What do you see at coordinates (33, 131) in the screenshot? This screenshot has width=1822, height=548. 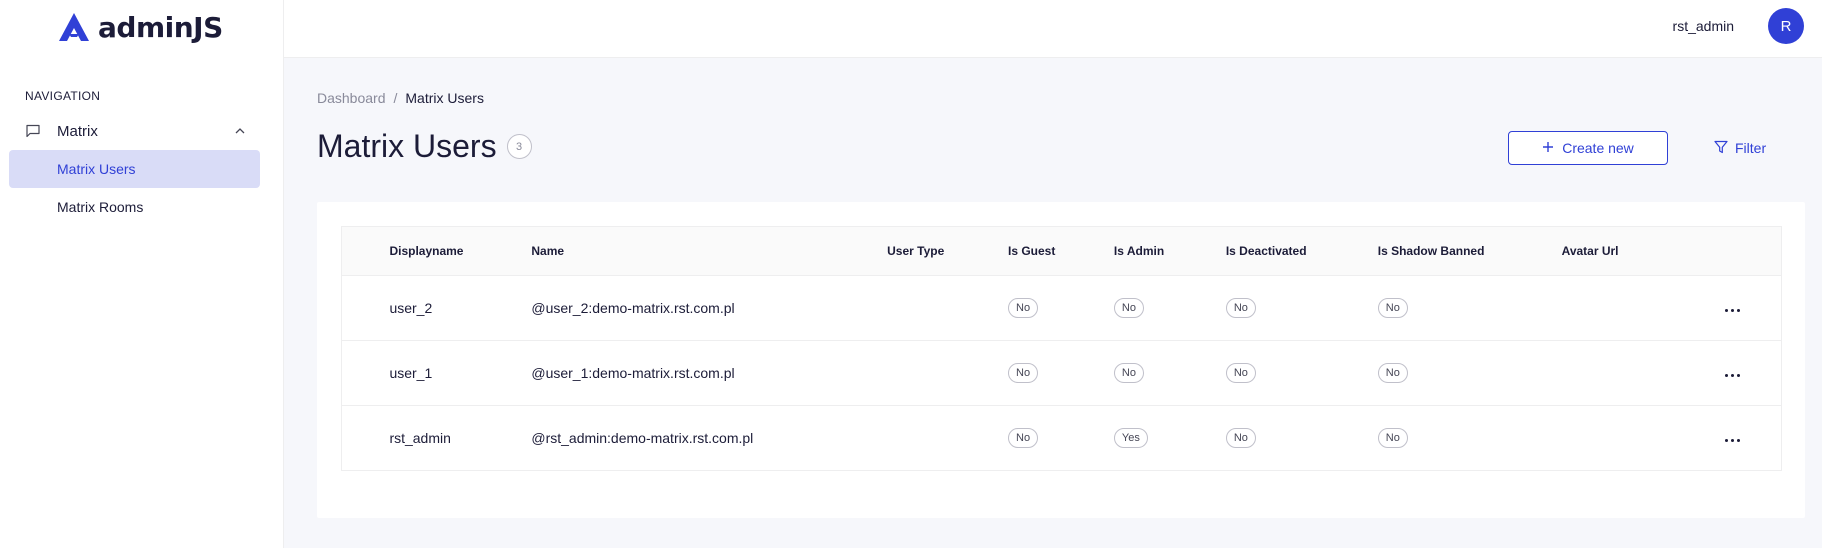 I see `message-icon` at bounding box center [33, 131].